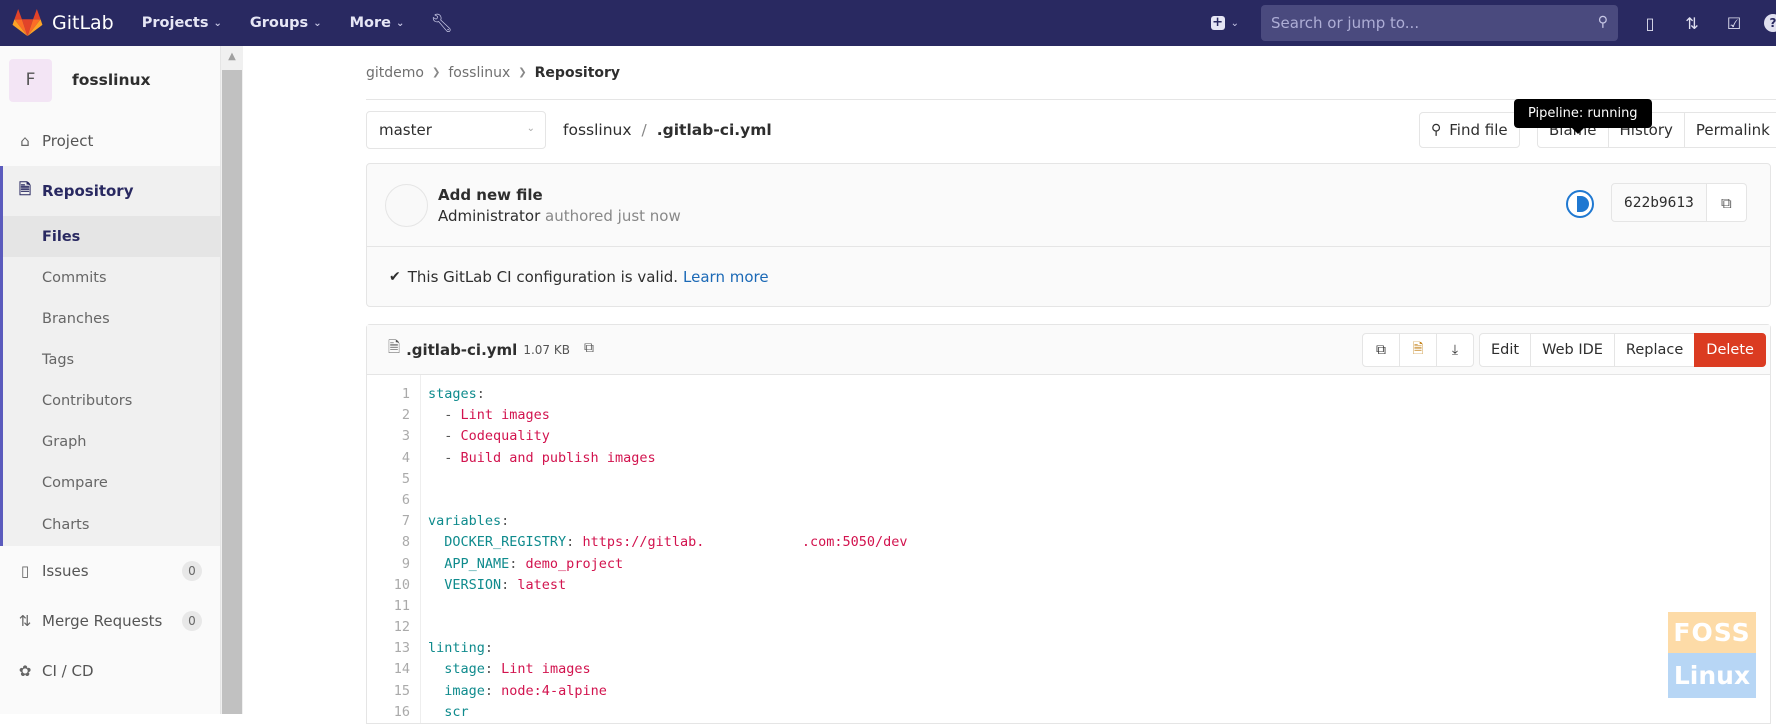 The image size is (1776, 724). I want to click on author-avatar, so click(406, 205).